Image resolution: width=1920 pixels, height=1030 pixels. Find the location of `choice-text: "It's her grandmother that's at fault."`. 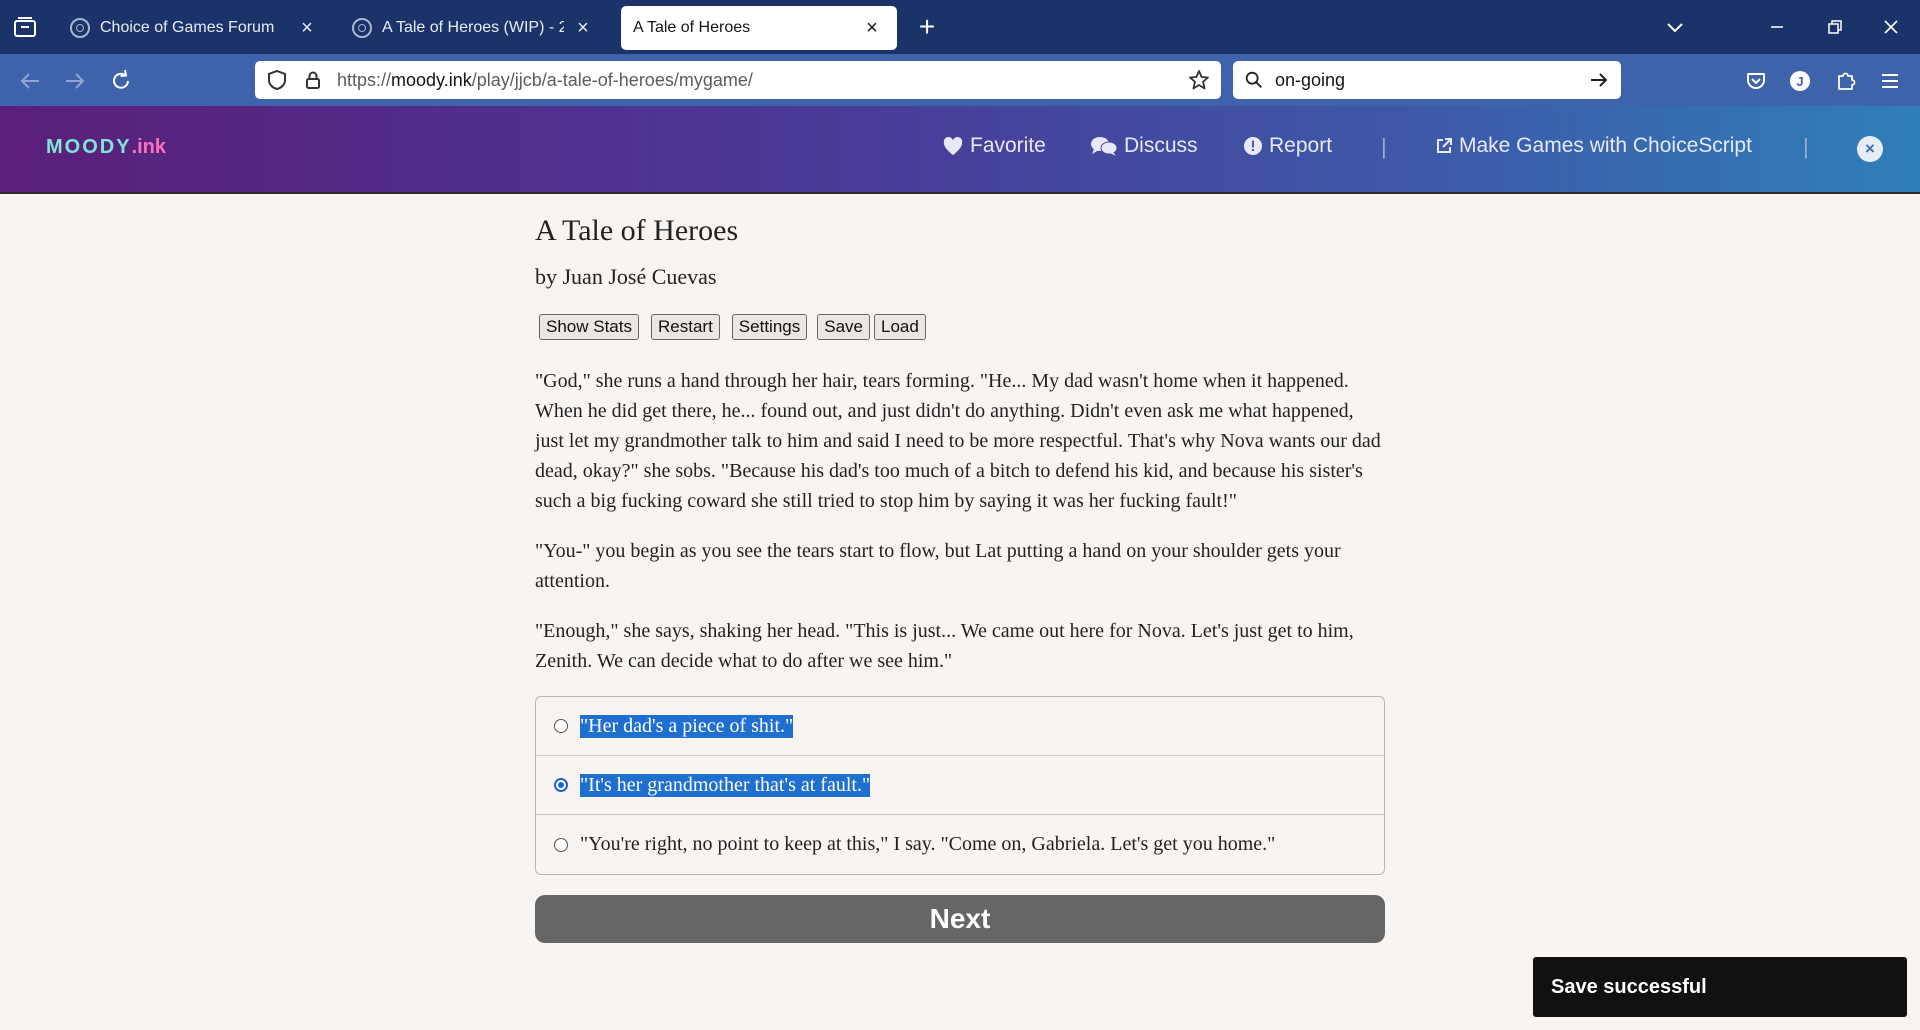

choice-text: "It's her grandmother that's at fault." is located at coordinates (725, 785).